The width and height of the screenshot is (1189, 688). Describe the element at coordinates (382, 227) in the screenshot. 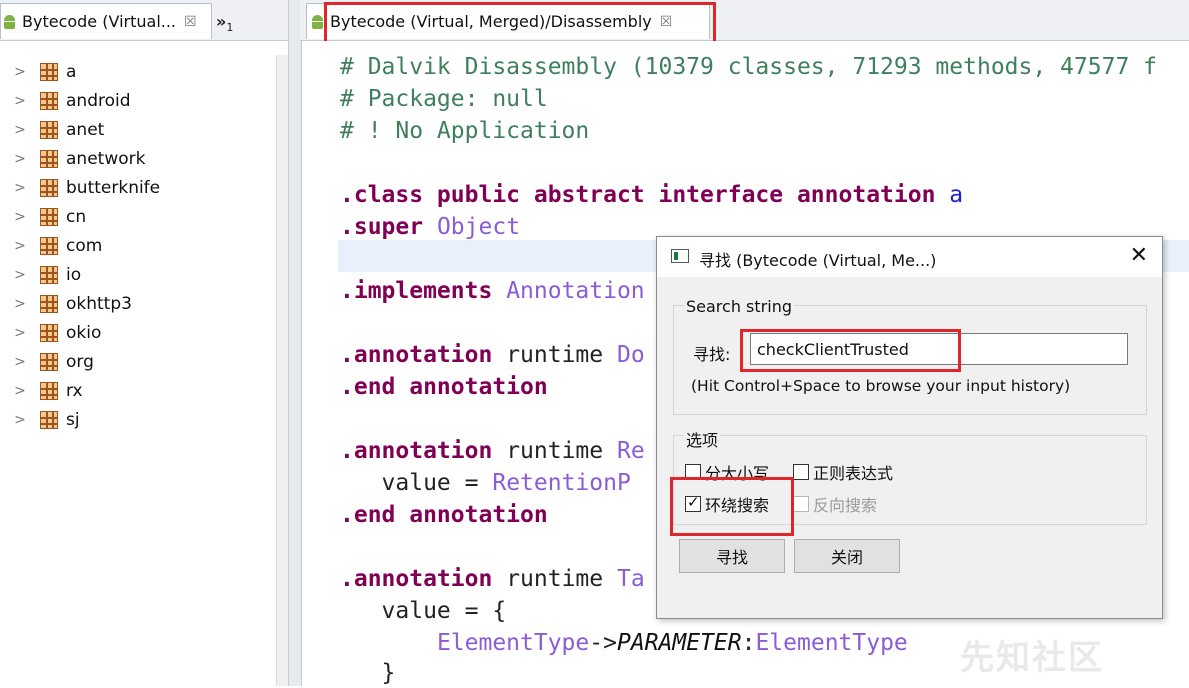

I see `keyword-text: .super` at that location.